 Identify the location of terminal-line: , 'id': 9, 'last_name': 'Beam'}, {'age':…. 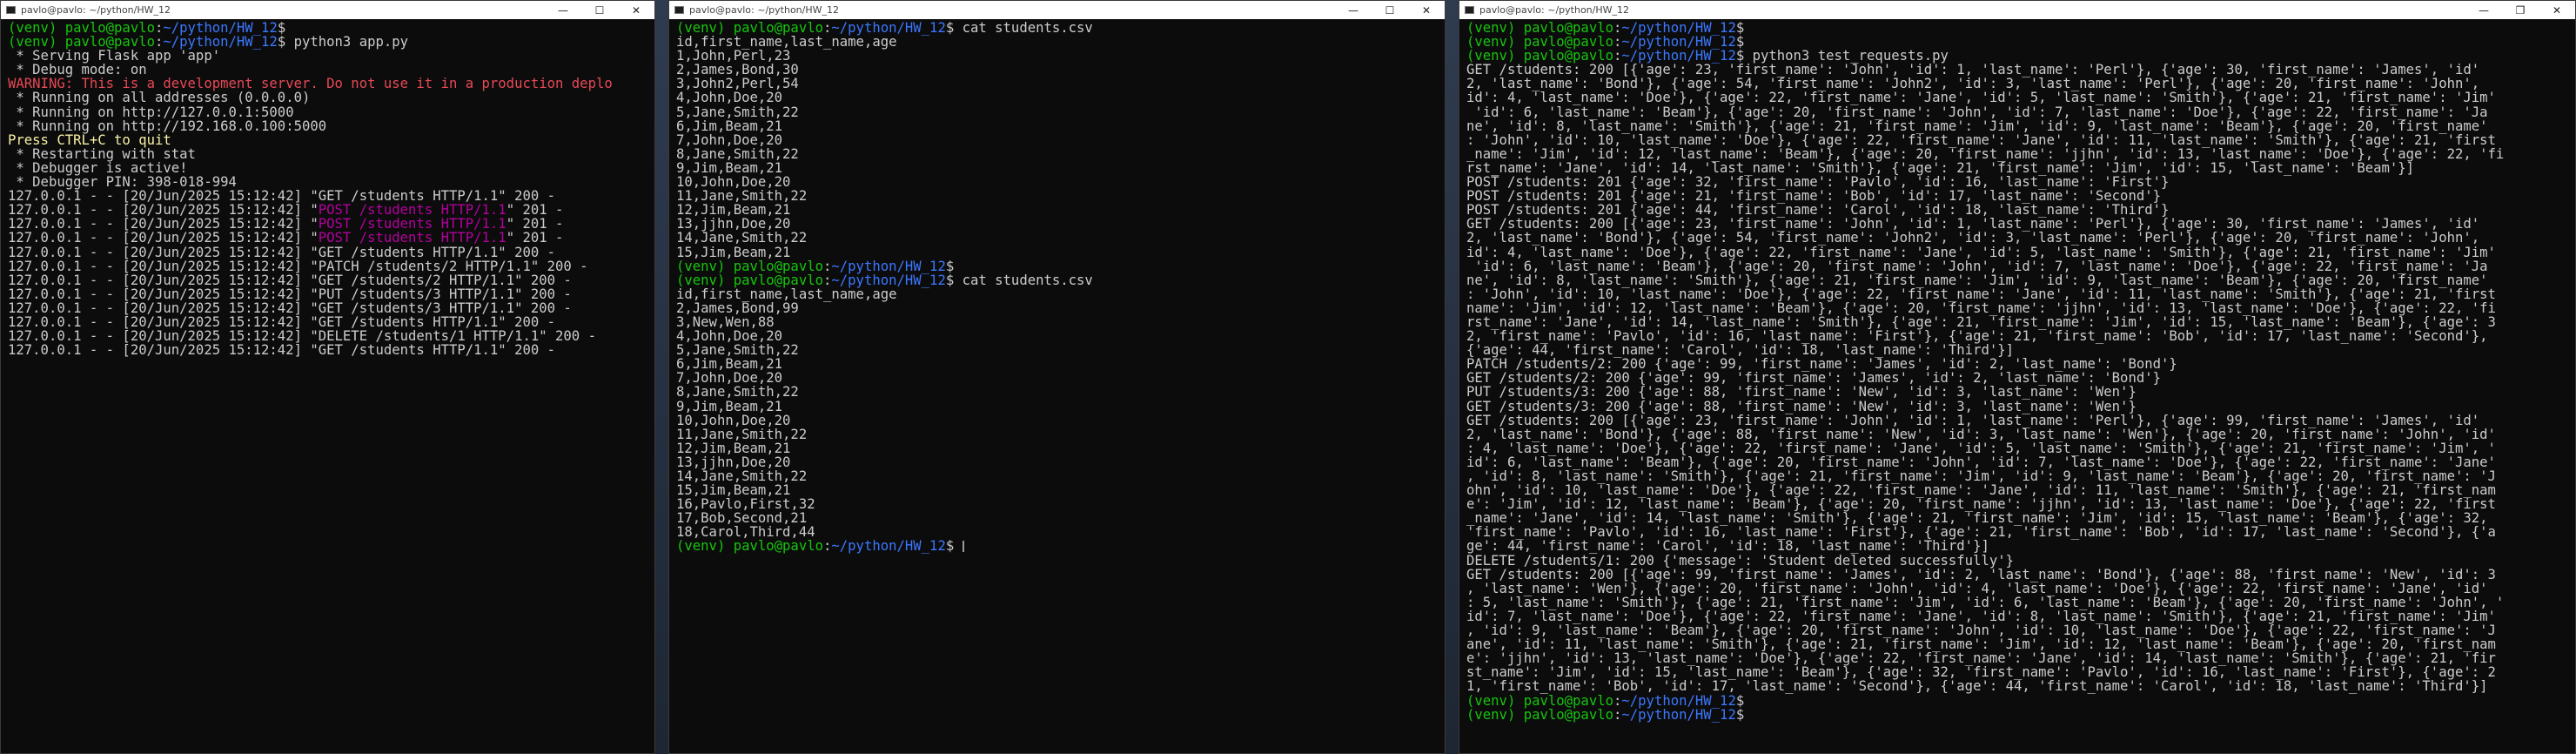
(2021, 630).